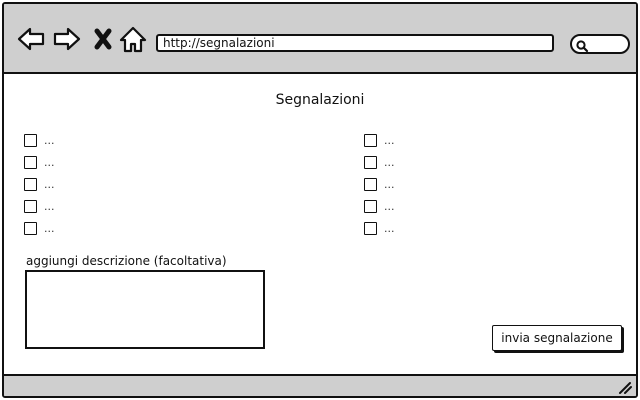 This screenshot has height=400, width=640. What do you see at coordinates (557, 338) in the screenshot?
I see `submit-report-button: invia segnalazione` at bounding box center [557, 338].